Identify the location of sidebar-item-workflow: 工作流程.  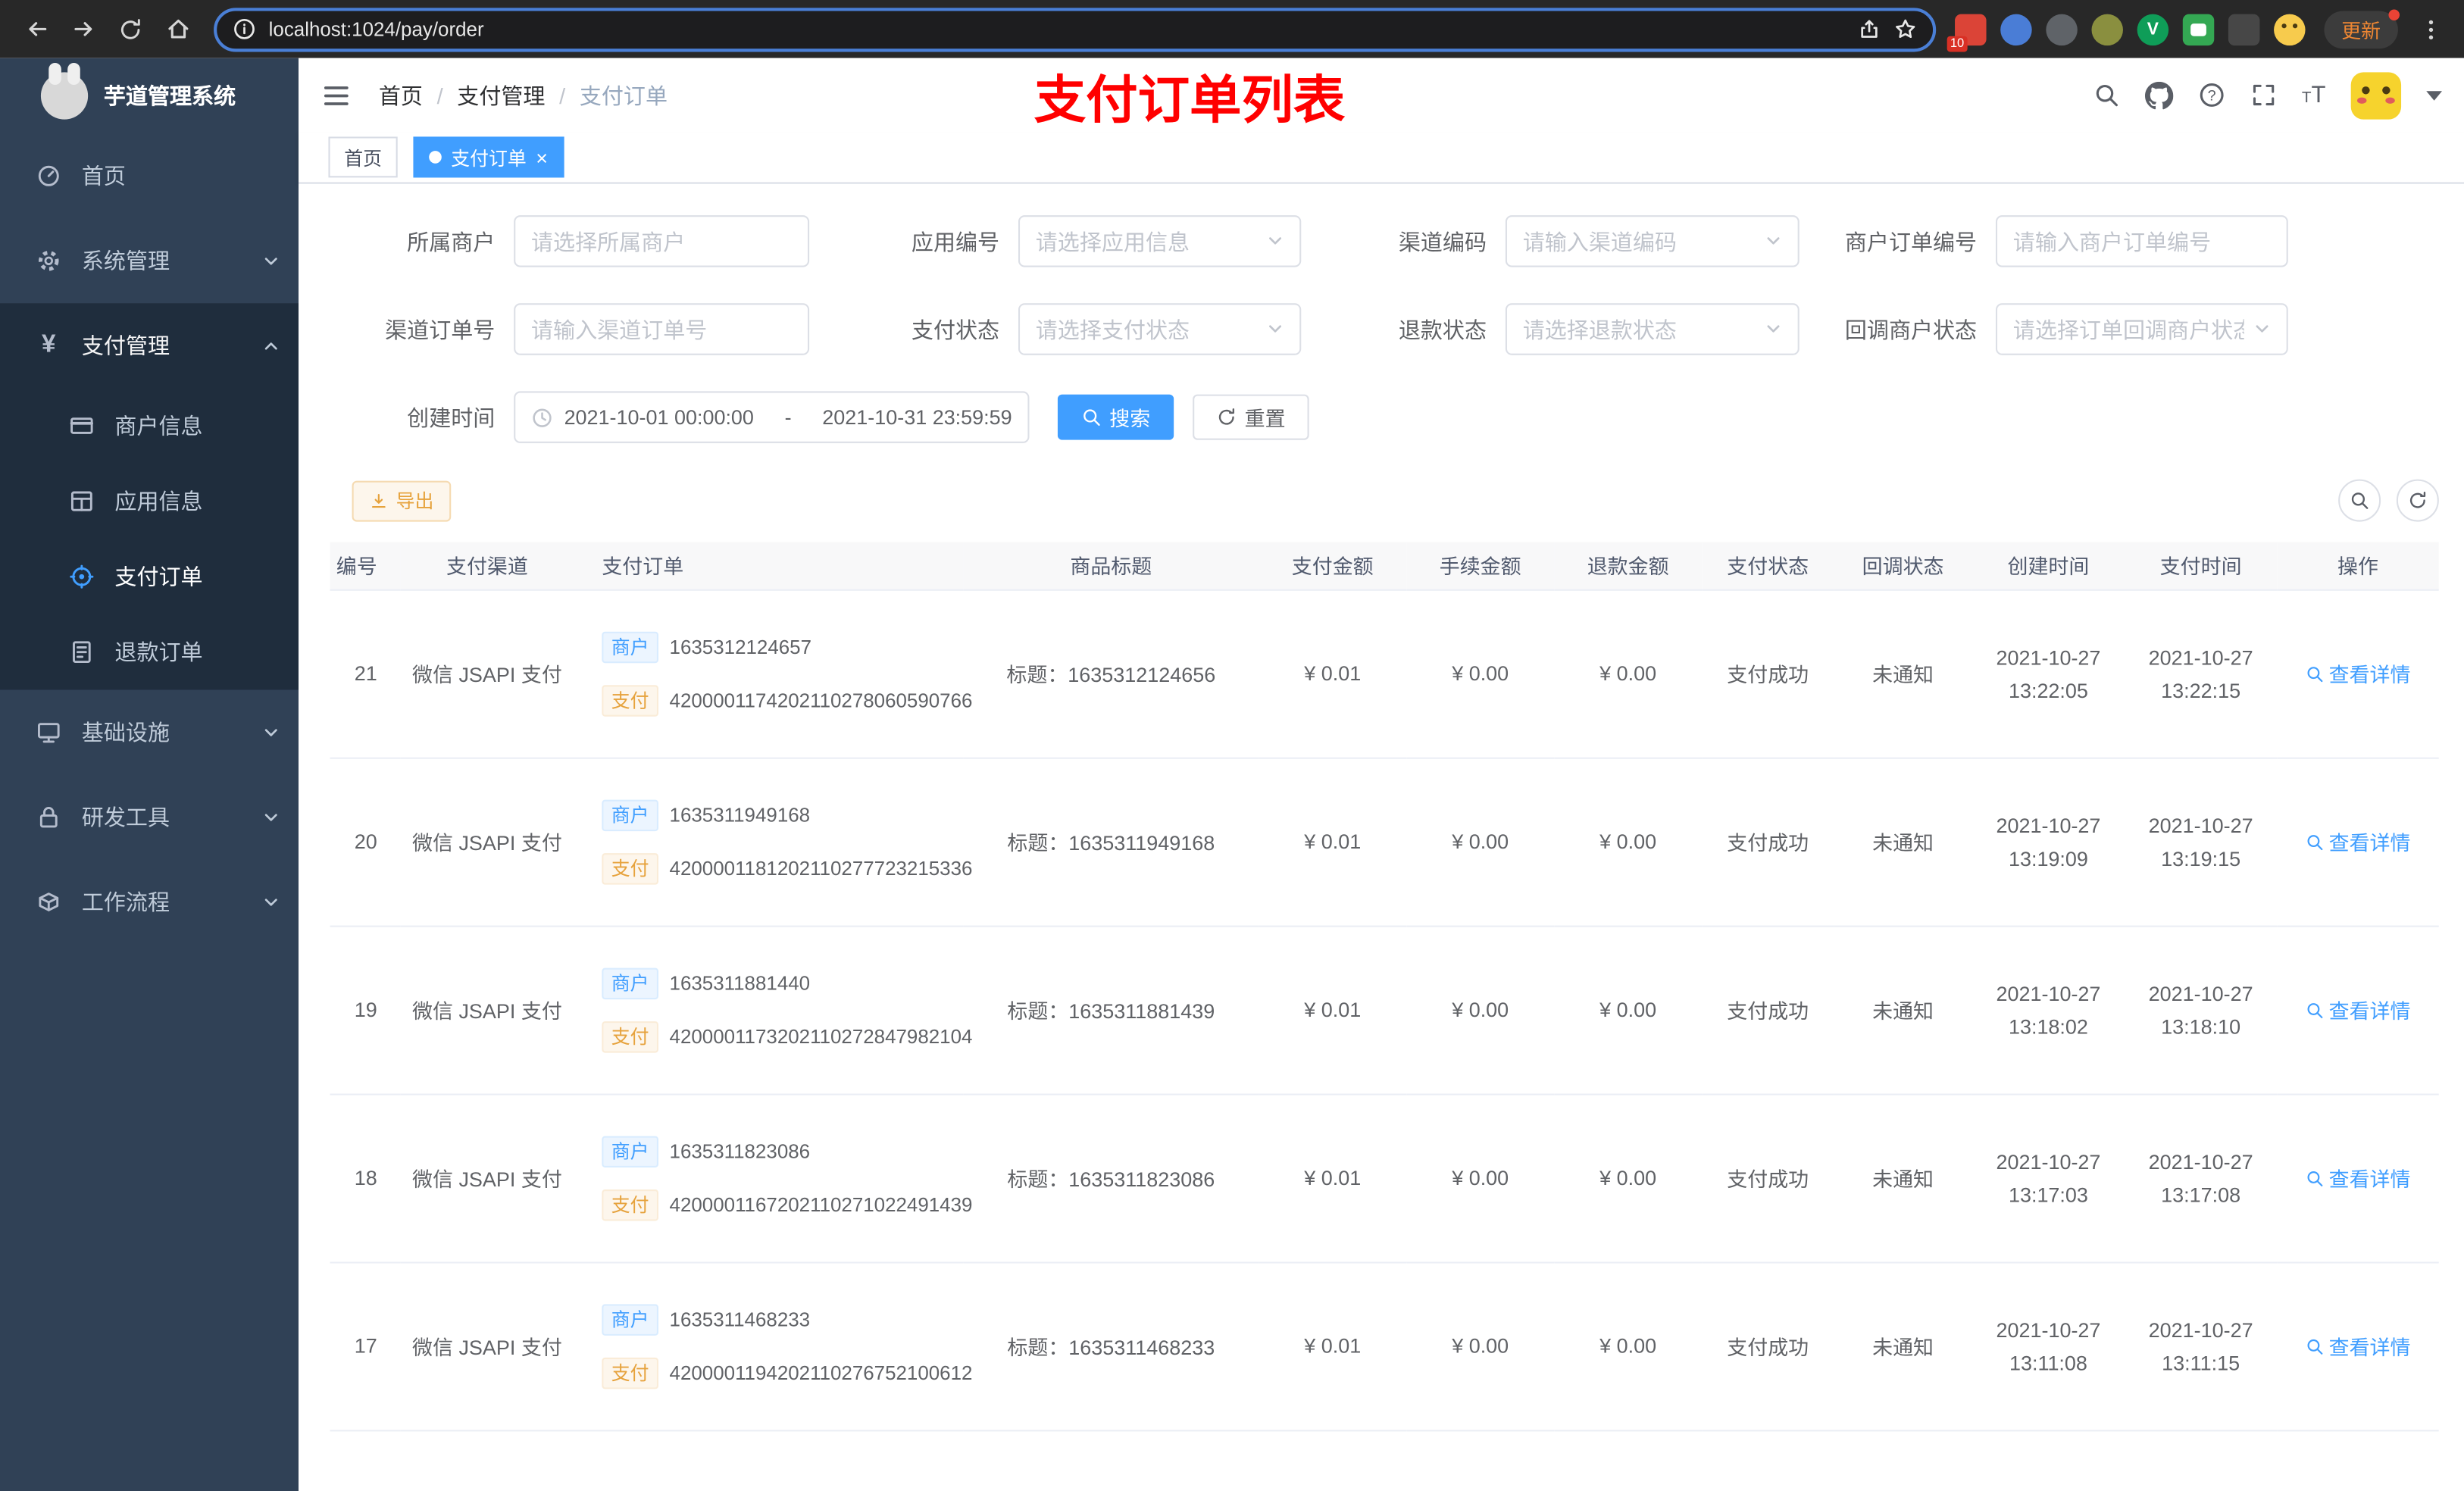
(149, 901).